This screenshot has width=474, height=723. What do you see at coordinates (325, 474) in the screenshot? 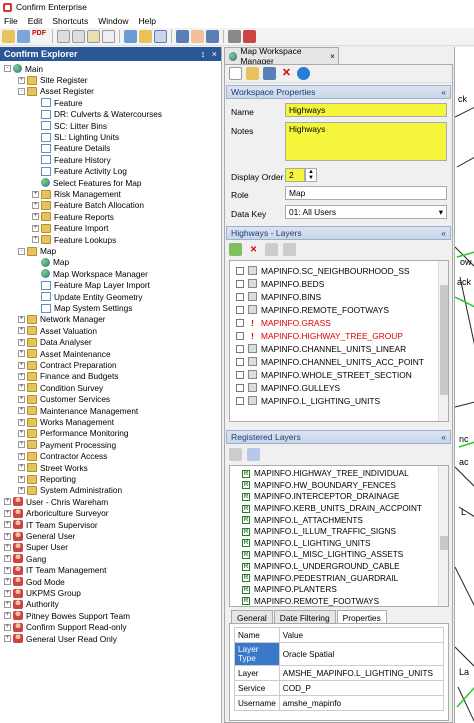
I see `registered-layer-row: R MAPINFO.HIGHWAY_TREE_INDIVIDUAL` at bounding box center [325, 474].